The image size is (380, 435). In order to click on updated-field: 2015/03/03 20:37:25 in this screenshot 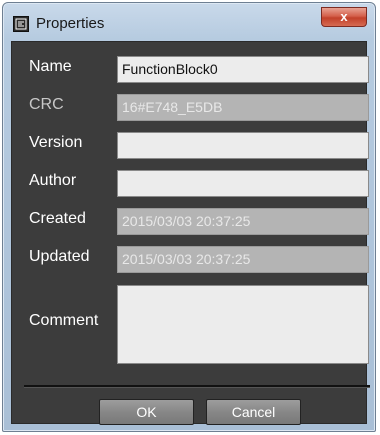, I will do `click(243, 259)`.